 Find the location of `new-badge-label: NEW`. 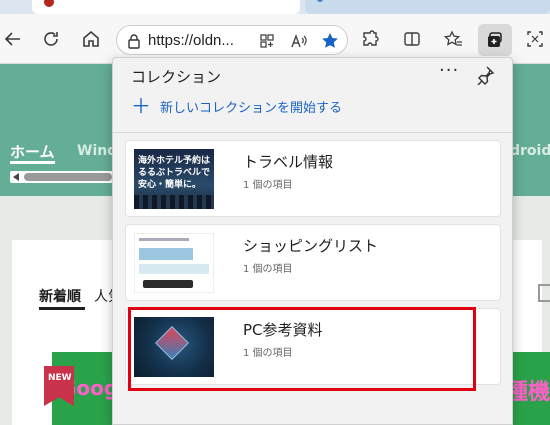

new-badge-label: NEW is located at coordinates (60, 378).